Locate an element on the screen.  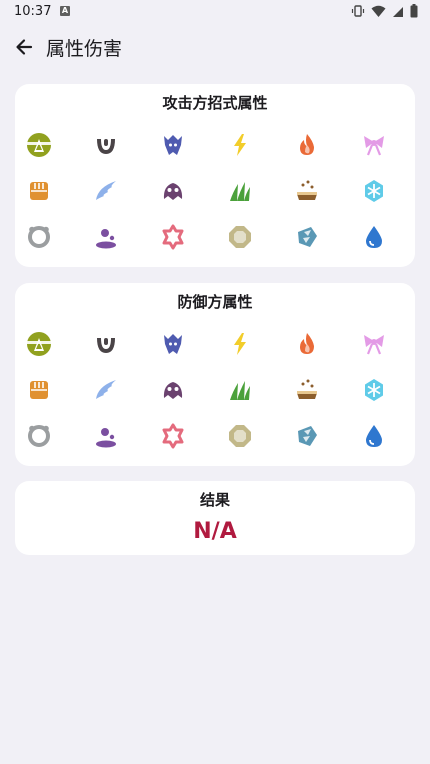
attacker-type-fighting-button is located at coordinates (39, 191).